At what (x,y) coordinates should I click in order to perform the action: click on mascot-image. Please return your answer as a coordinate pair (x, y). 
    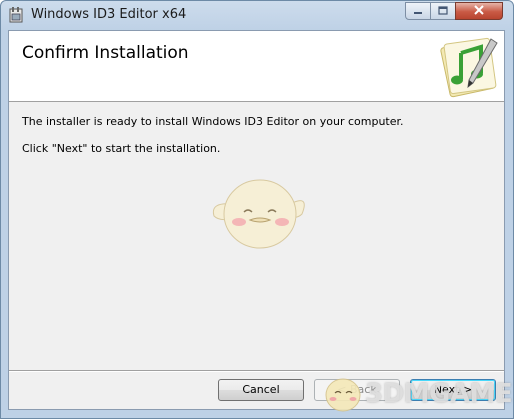
    Looking at the image, I should click on (259, 210).